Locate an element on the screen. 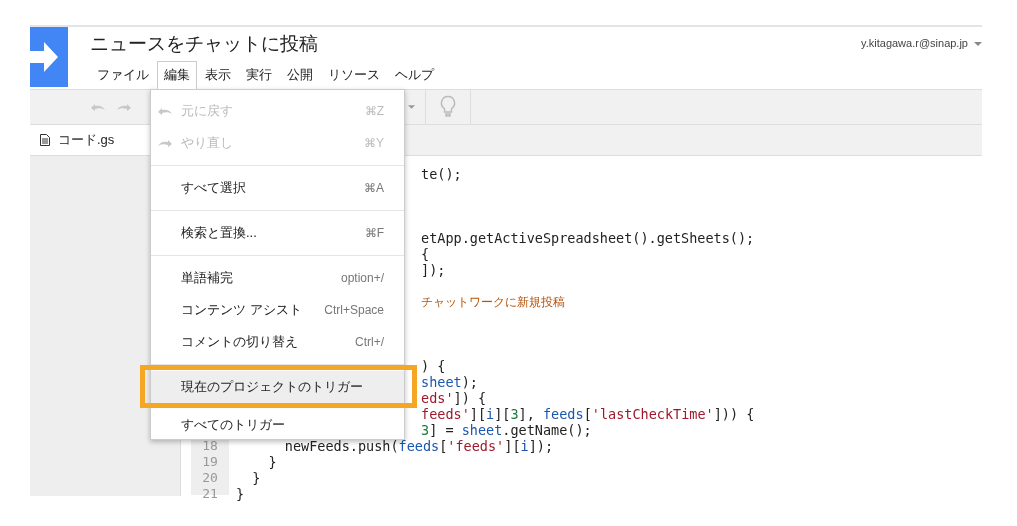  menu-option: すべて選択 ⌘A is located at coordinates (277, 188).